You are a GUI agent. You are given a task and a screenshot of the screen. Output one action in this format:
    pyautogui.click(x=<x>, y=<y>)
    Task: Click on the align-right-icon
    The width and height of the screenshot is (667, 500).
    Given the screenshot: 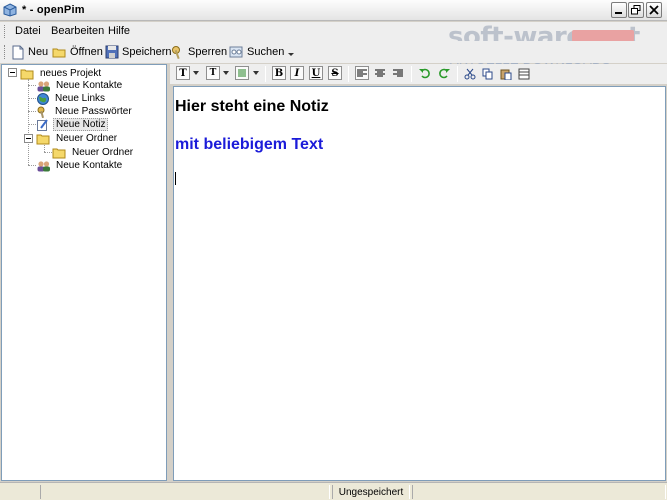 What is the action you would take?
    pyautogui.click(x=398, y=73)
    